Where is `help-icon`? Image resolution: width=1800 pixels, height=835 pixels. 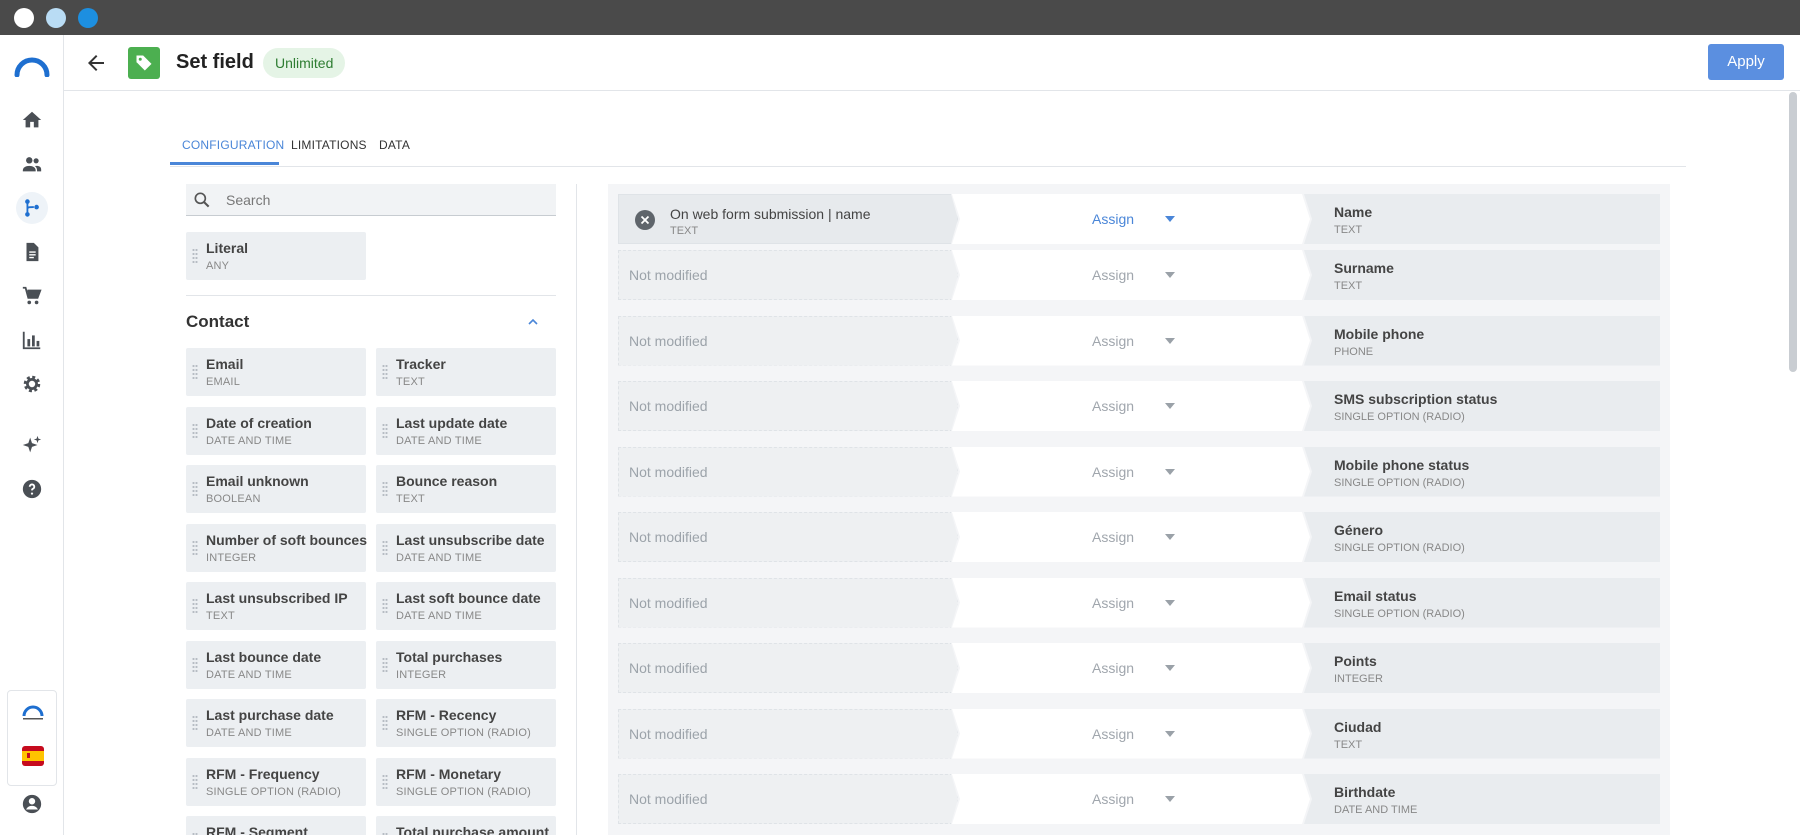
help-icon is located at coordinates (32, 489).